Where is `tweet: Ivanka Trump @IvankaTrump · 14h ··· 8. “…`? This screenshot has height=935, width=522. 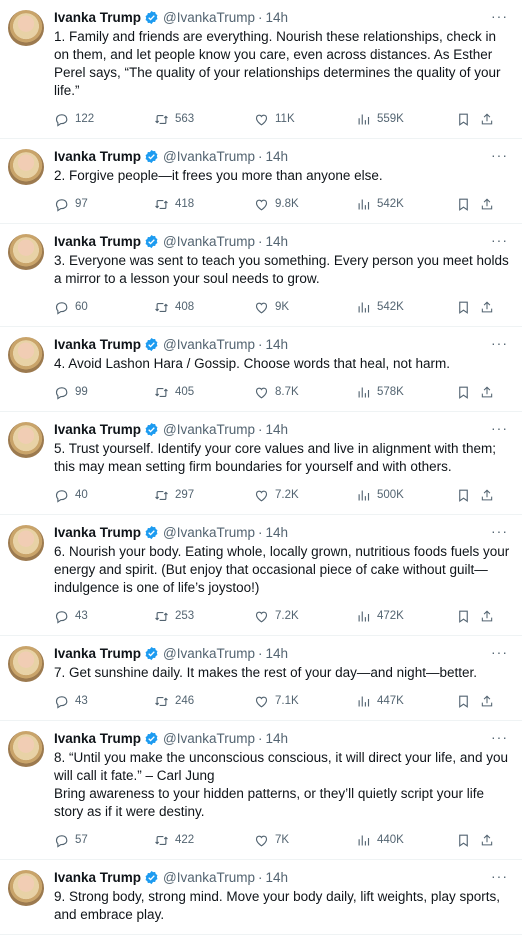 tweet: Ivanka Trump @IvankaTrump · 14h ··· 8. “… is located at coordinates (261, 790).